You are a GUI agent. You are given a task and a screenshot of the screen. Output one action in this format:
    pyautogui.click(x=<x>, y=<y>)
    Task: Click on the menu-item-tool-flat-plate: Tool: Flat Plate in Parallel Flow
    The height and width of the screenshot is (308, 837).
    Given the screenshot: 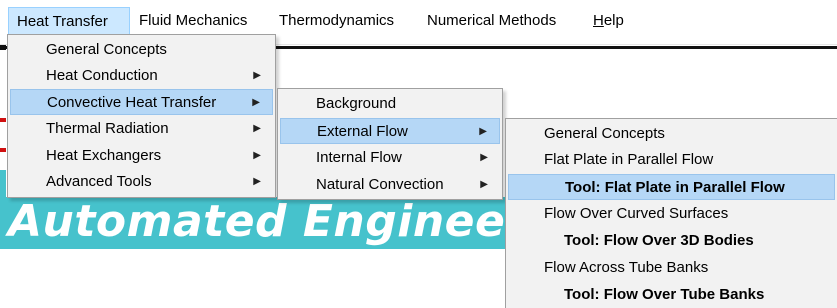 What is the action you would take?
    pyautogui.click(x=671, y=187)
    